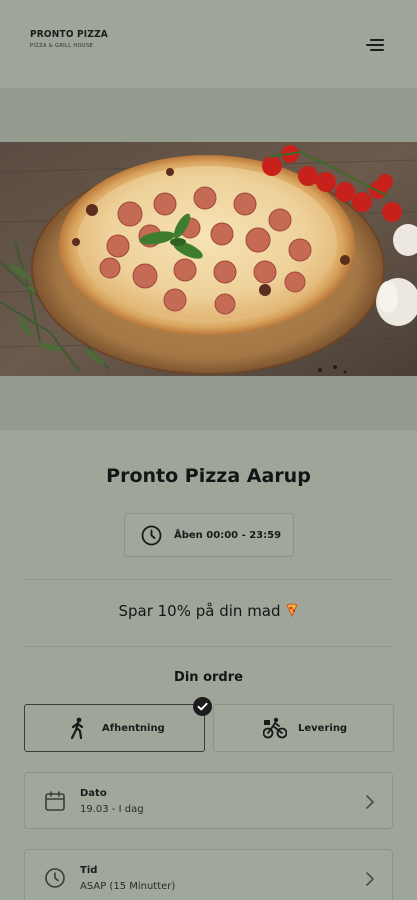 This screenshot has height=900, width=417. What do you see at coordinates (323, 728) in the screenshot?
I see `delivery-label: Levering` at bounding box center [323, 728].